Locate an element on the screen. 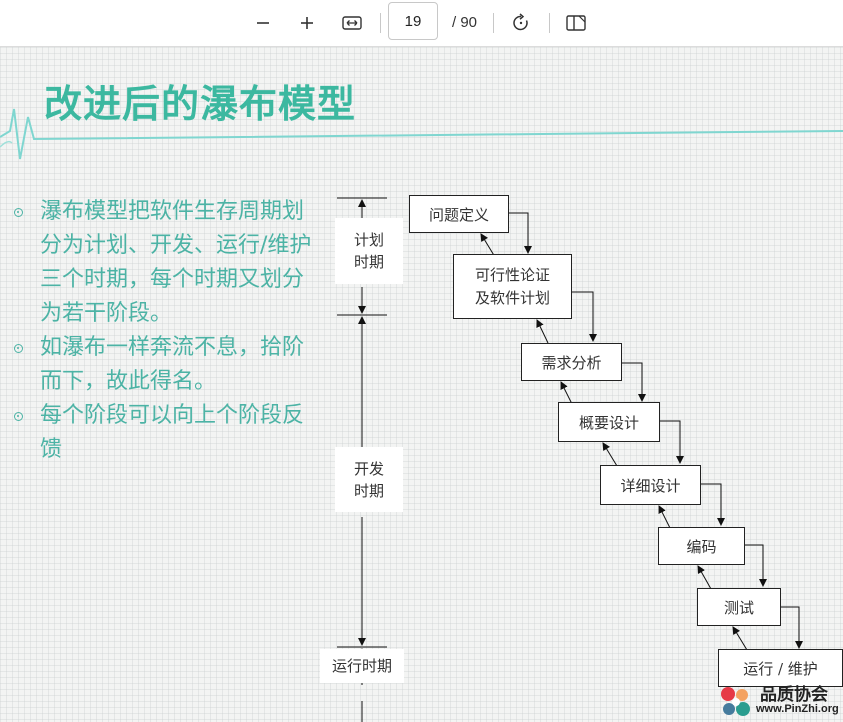  period-label-operate: 运行时期 is located at coordinates (362, 666).